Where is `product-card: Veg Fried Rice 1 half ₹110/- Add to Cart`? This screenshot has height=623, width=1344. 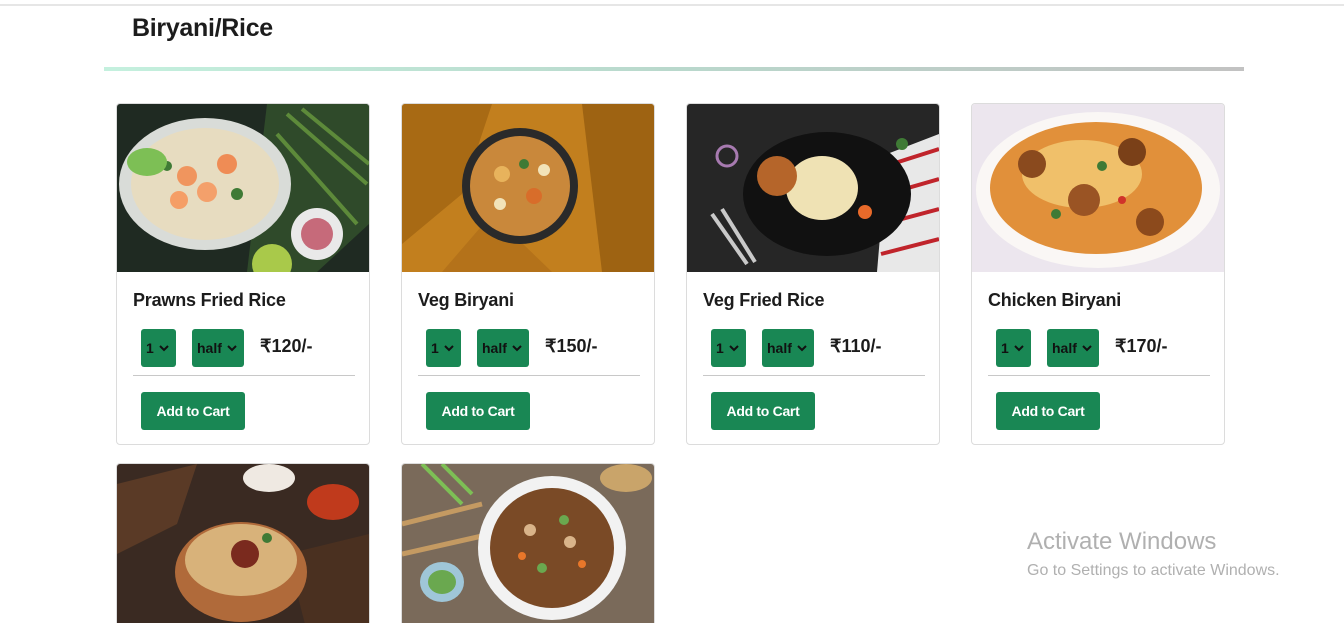
product-card: Veg Fried Rice 1 half ₹110/- Add to Cart is located at coordinates (813, 274).